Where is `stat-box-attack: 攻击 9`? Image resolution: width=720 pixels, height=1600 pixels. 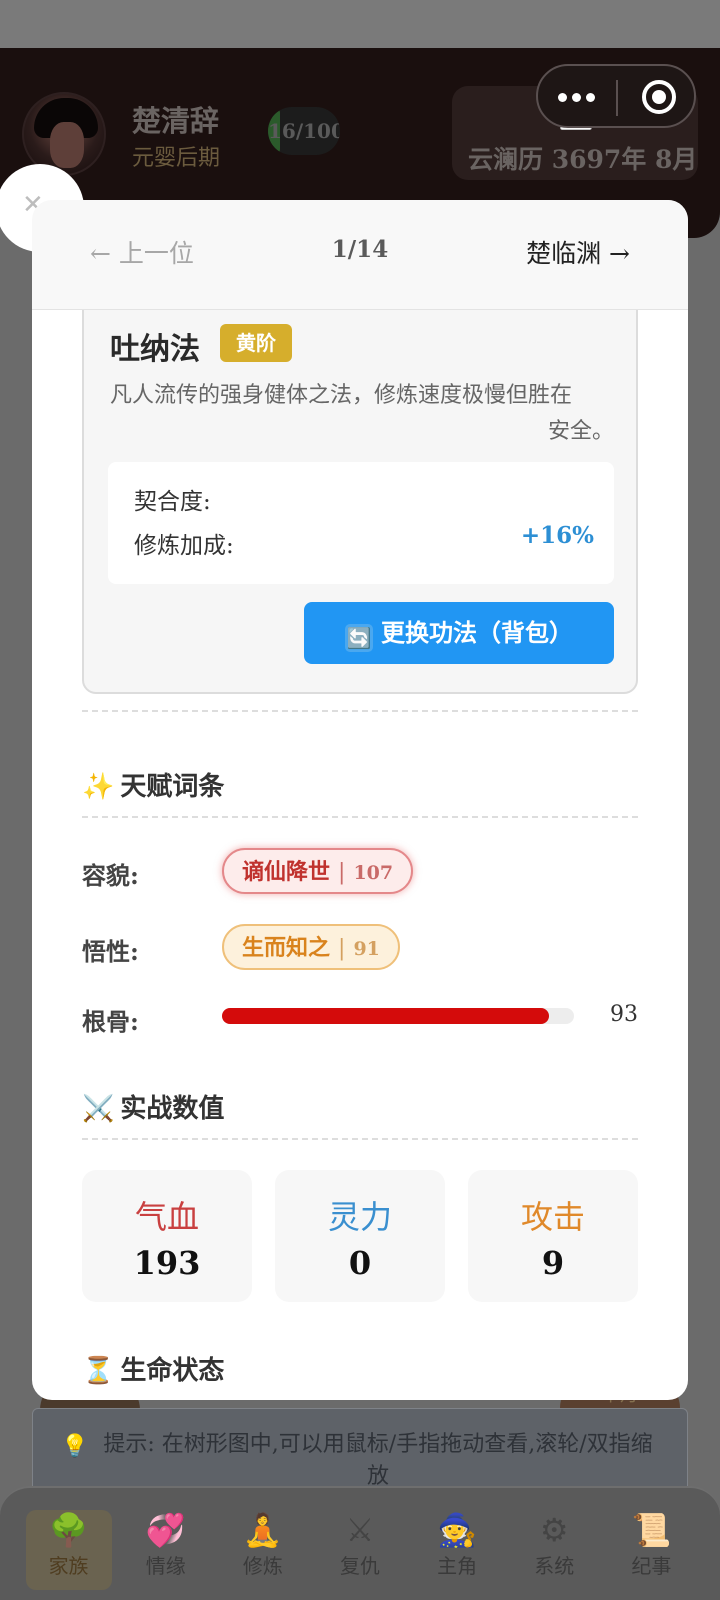
stat-box-attack: 攻击 9 is located at coordinates (553, 1236).